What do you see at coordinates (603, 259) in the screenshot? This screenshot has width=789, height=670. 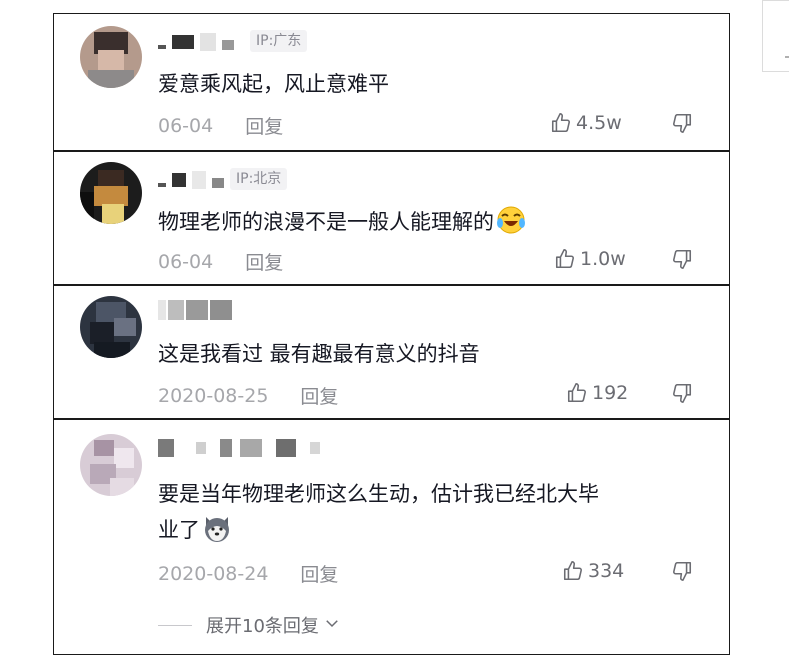 I see `like-count: 1.0w` at bounding box center [603, 259].